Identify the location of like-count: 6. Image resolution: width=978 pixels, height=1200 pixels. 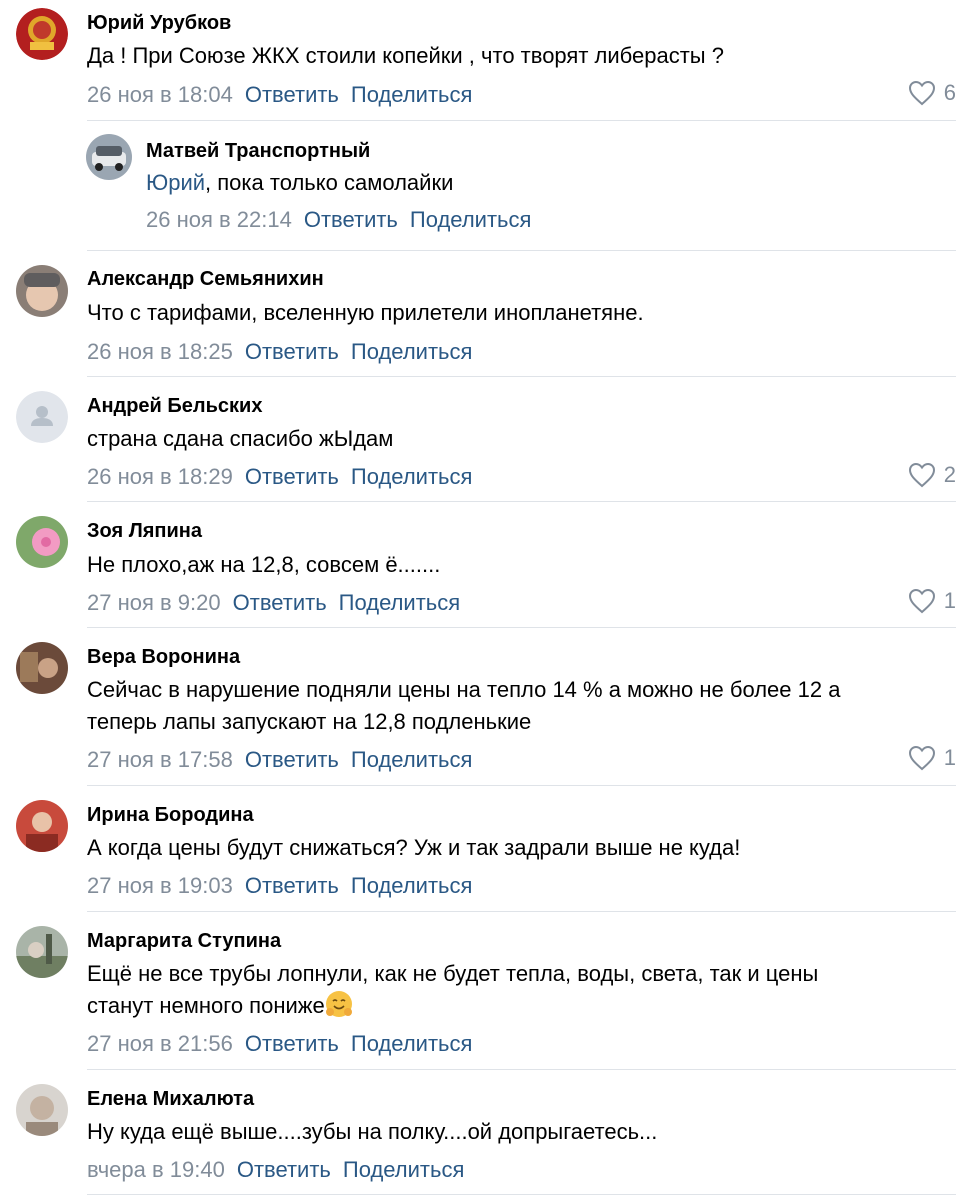
(949, 92).